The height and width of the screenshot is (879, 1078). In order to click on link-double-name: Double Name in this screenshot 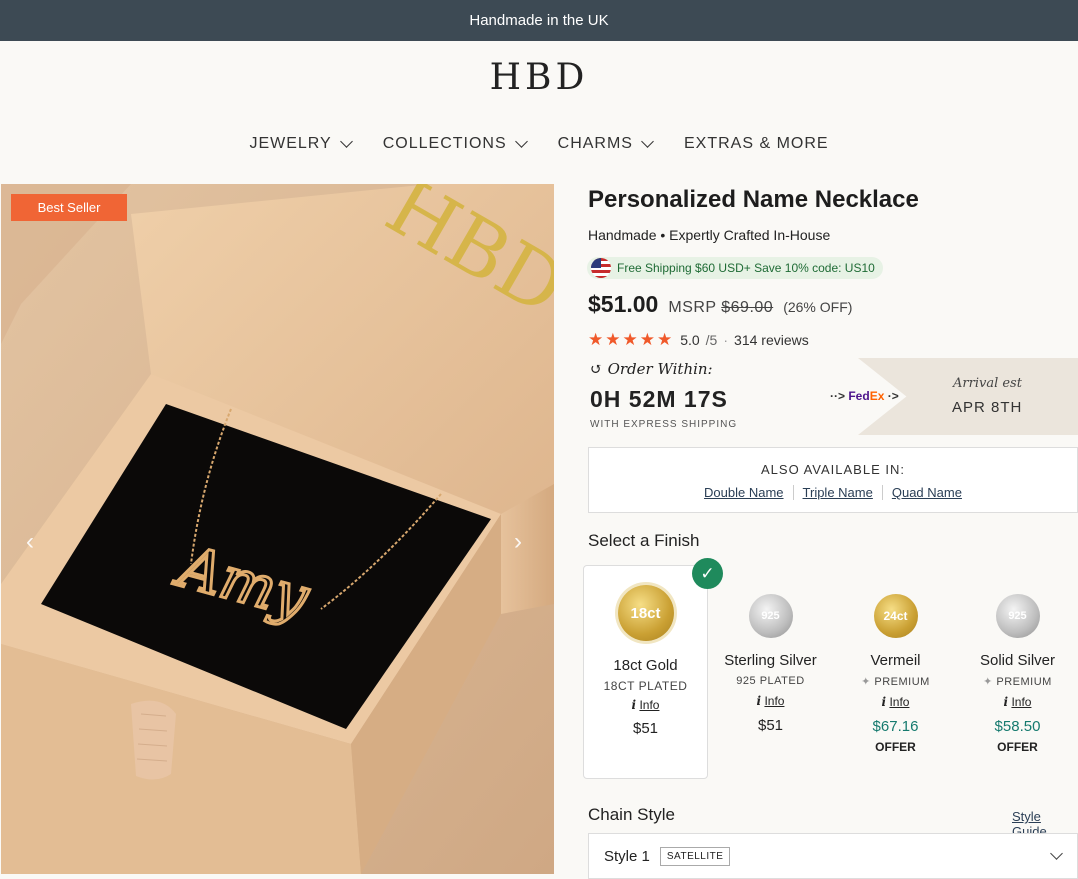, I will do `click(744, 492)`.